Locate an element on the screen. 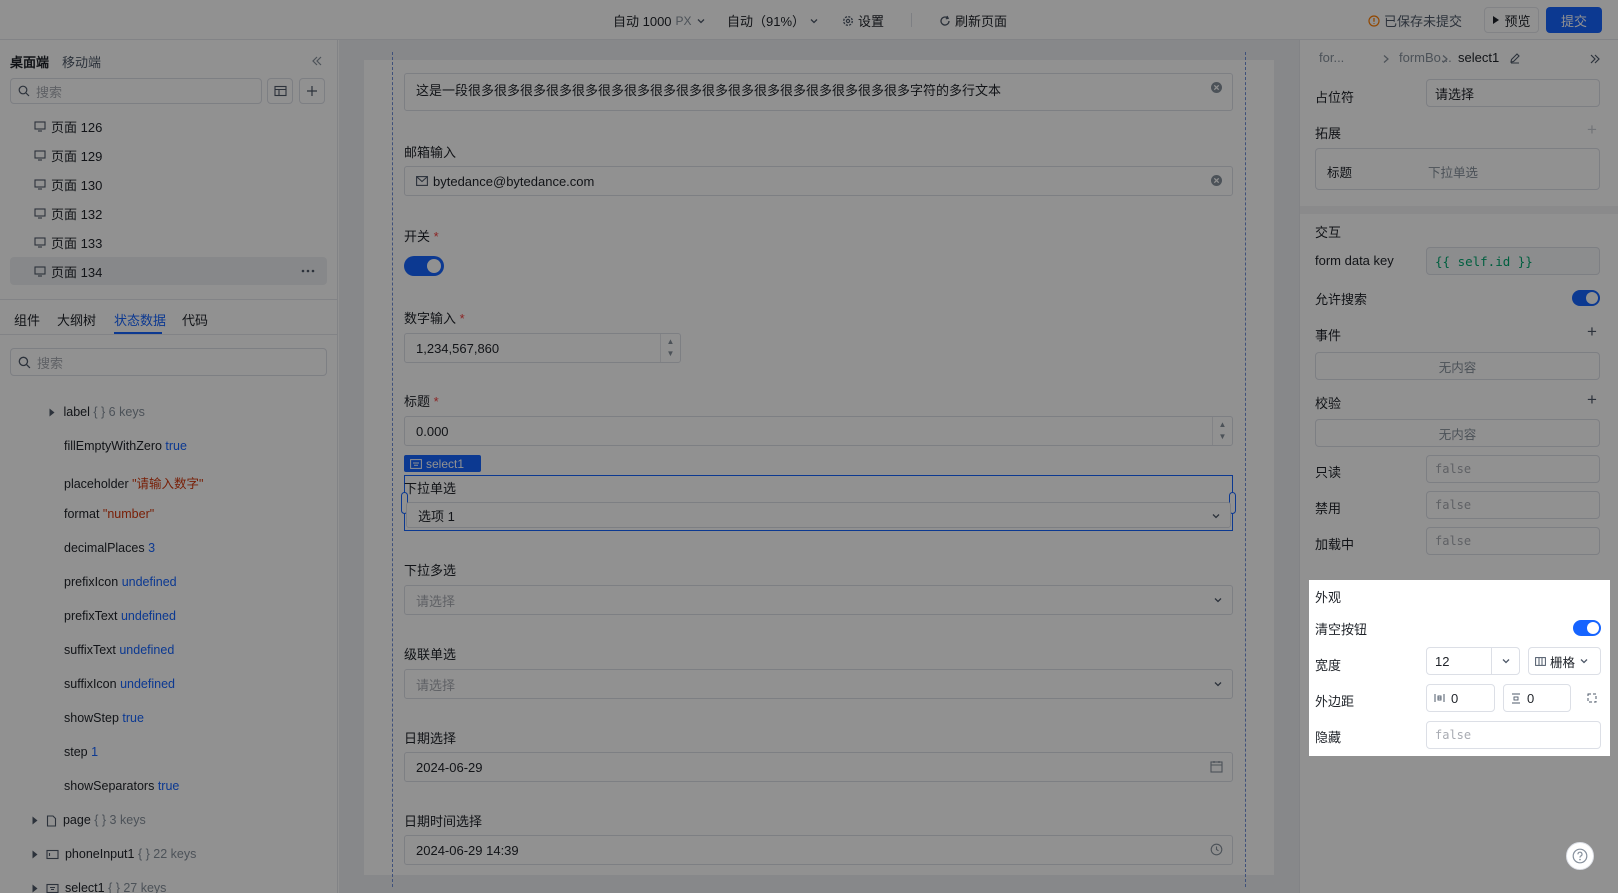 This screenshot has width=1618, height=893. email-field-label: 邮箱输入 is located at coordinates (430, 152).